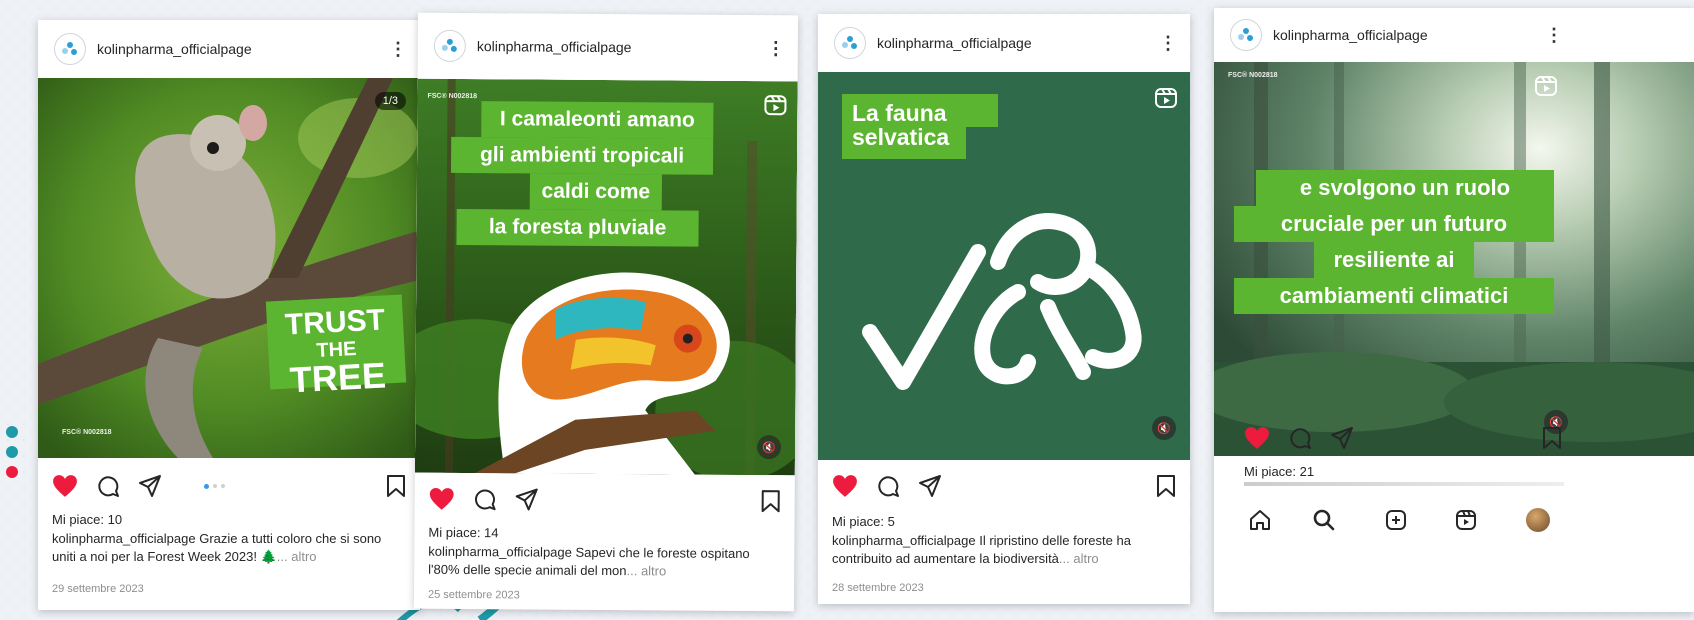 This screenshot has height=620, width=1694. I want to click on dormouse-photo, so click(229, 268).